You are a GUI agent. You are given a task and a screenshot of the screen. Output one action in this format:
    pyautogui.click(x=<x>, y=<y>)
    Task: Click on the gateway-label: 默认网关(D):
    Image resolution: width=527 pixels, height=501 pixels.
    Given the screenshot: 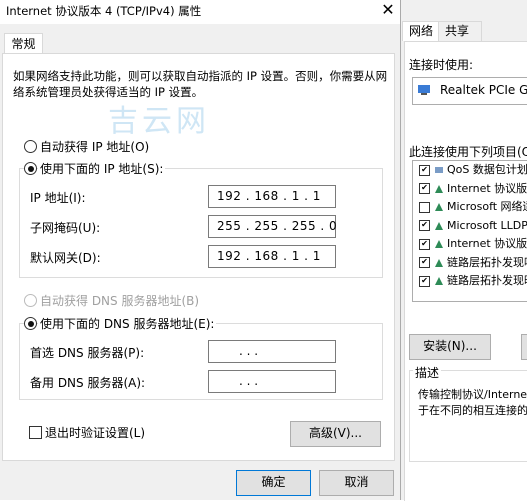 What is the action you would take?
    pyautogui.click(x=65, y=258)
    